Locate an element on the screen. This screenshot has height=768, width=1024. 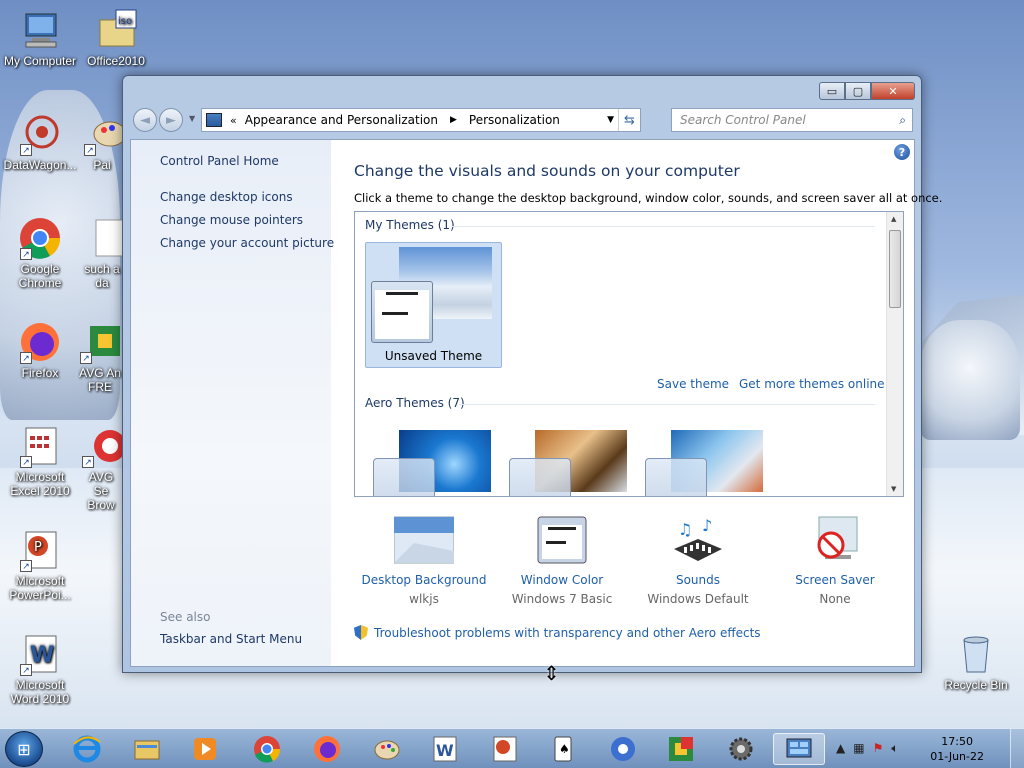
chrome-icon is located at coordinates (267, 749).